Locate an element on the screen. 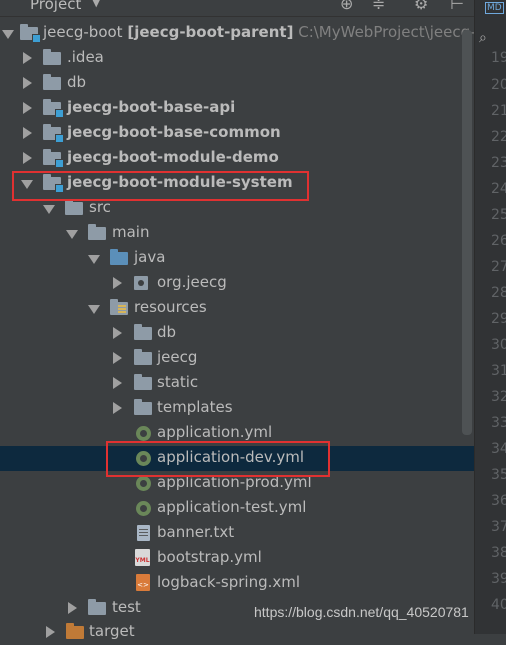  tree-row-logback-xml: <> logback-spring.xml is located at coordinates (237, 583).